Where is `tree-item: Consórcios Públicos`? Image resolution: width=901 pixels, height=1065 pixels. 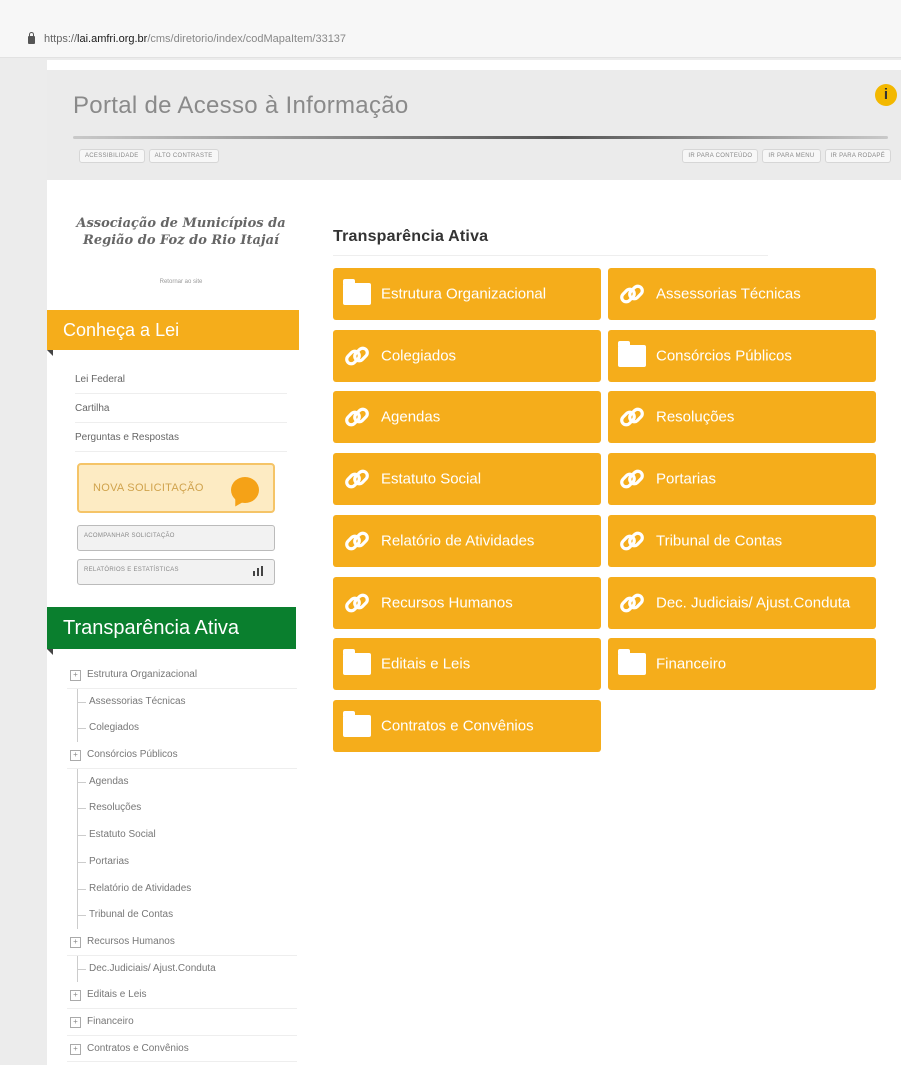 tree-item: Consórcios Públicos is located at coordinates (182, 755).